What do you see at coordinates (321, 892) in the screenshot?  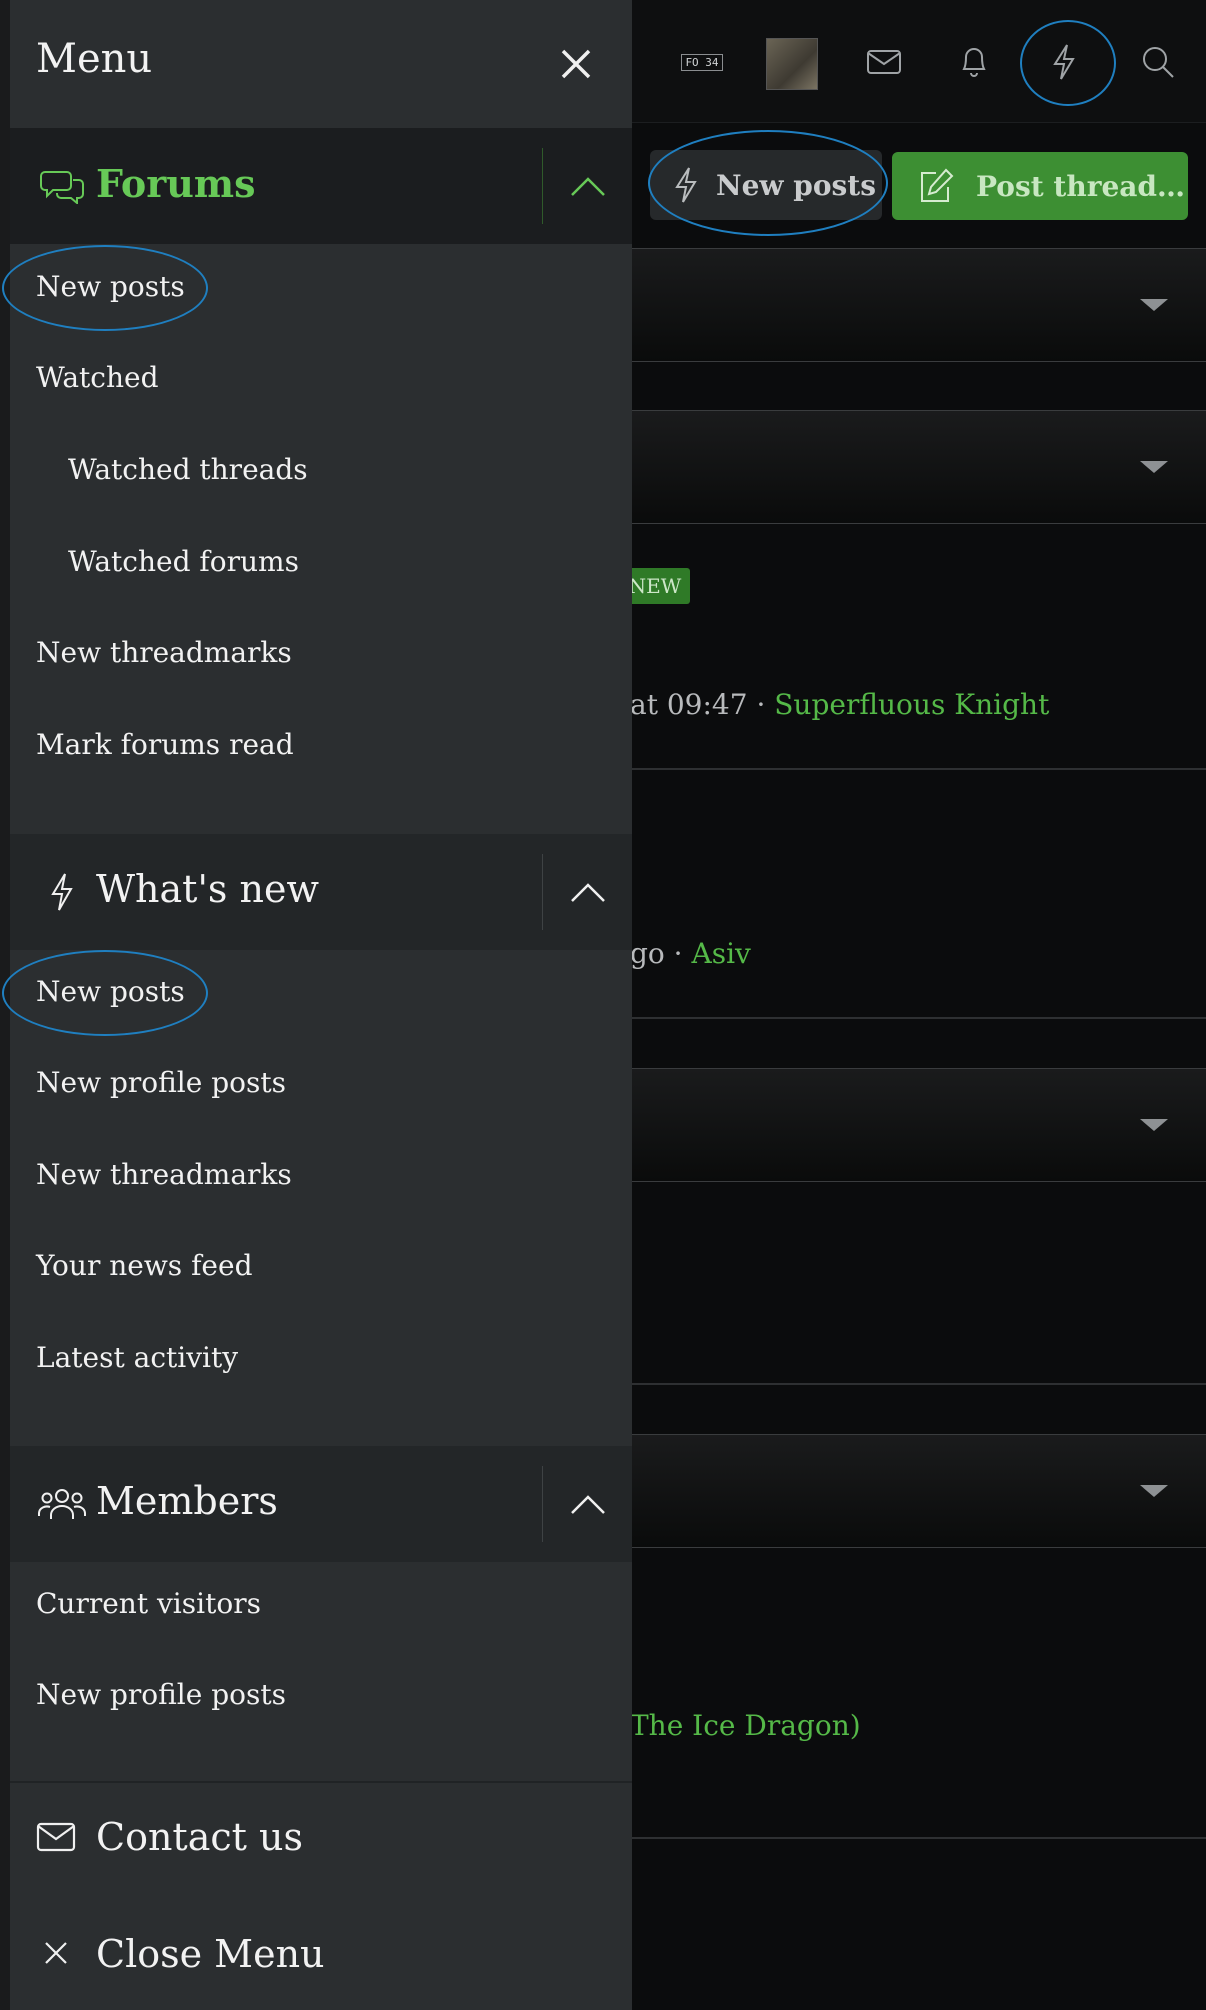 I see `menu-section-whats-new: What's new` at bounding box center [321, 892].